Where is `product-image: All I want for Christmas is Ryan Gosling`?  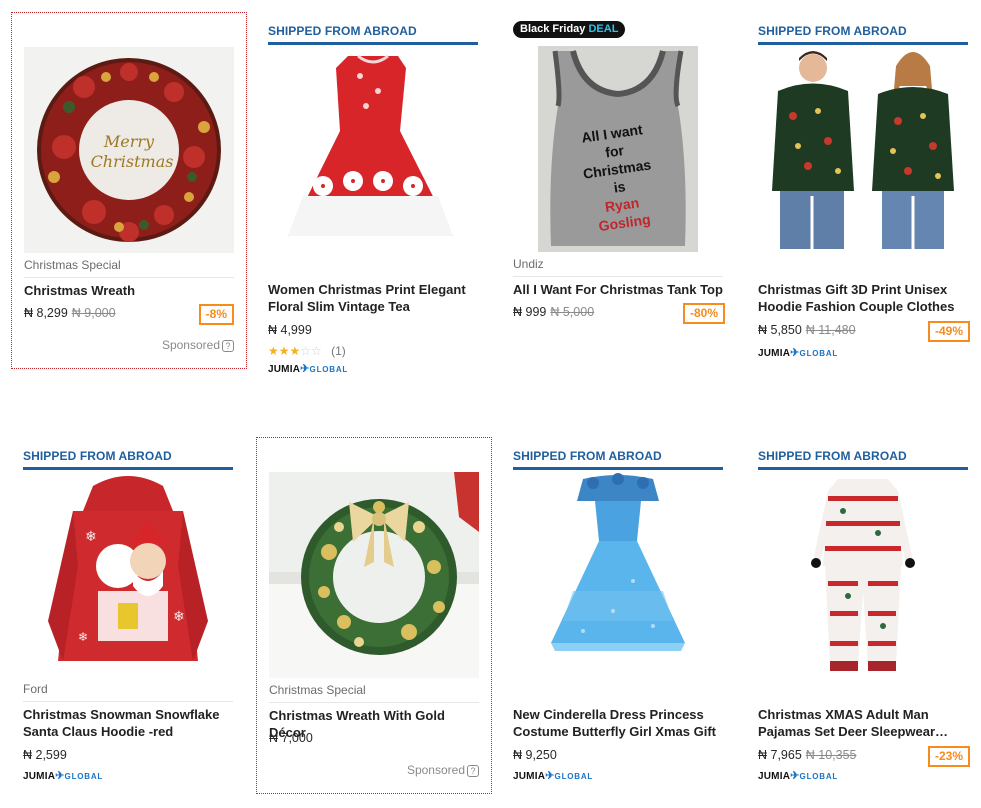 product-image: All I want for Christmas is Ryan Gosling is located at coordinates (618, 149).